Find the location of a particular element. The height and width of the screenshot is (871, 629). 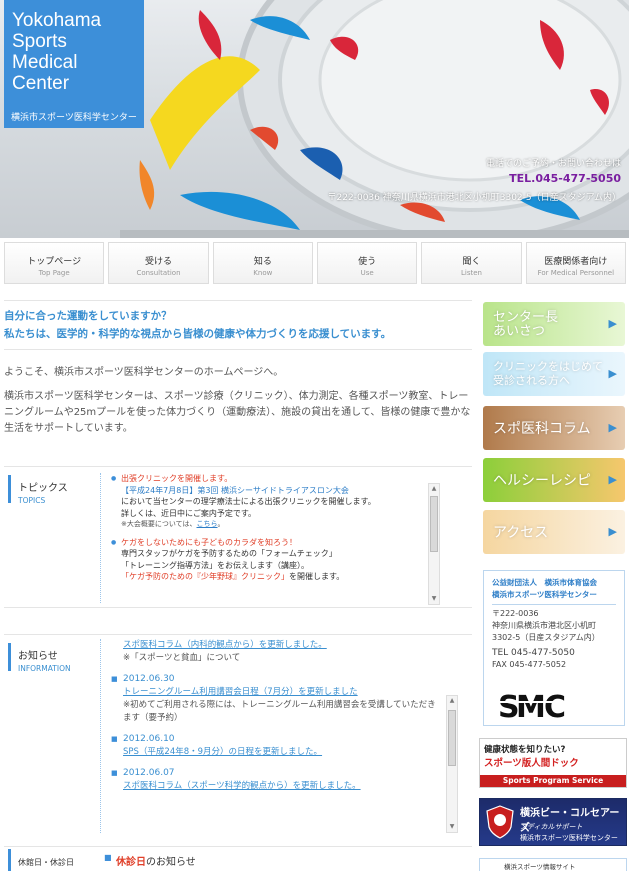

topics-heading: トピックス TOPICS is located at coordinates (51, 490).